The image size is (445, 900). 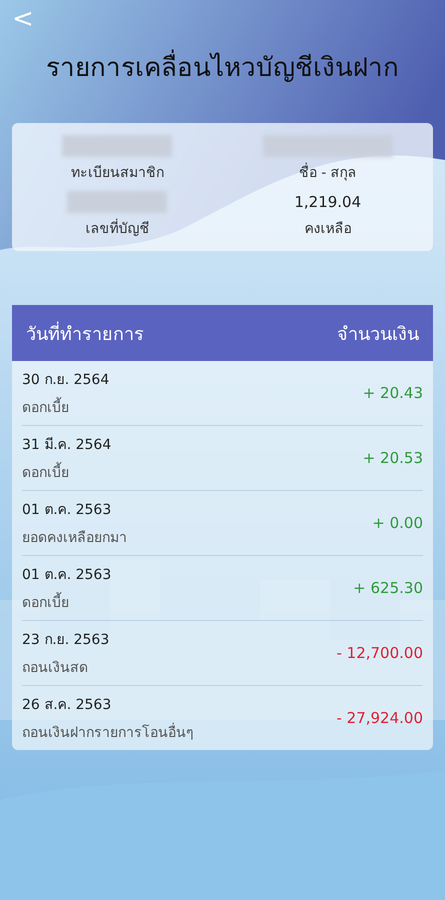 What do you see at coordinates (379, 718) in the screenshot?
I see `transaction-amount: - 27,924.00` at bounding box center [379, 718].